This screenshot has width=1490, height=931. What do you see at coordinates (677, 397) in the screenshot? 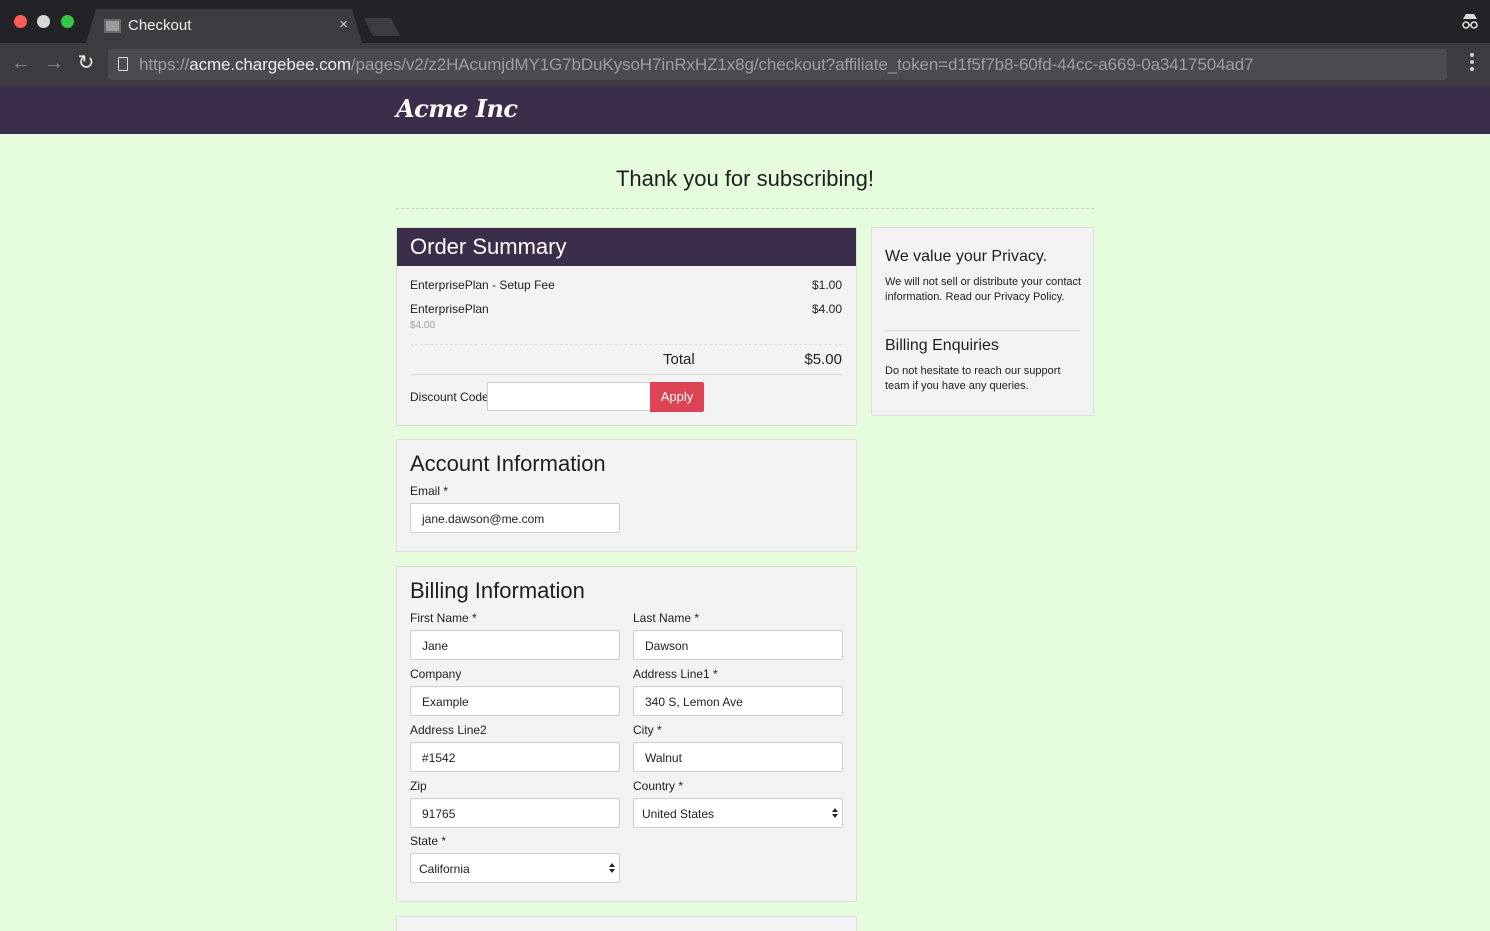
I see `apply-button: Apply` at bounding box center [677, 397].